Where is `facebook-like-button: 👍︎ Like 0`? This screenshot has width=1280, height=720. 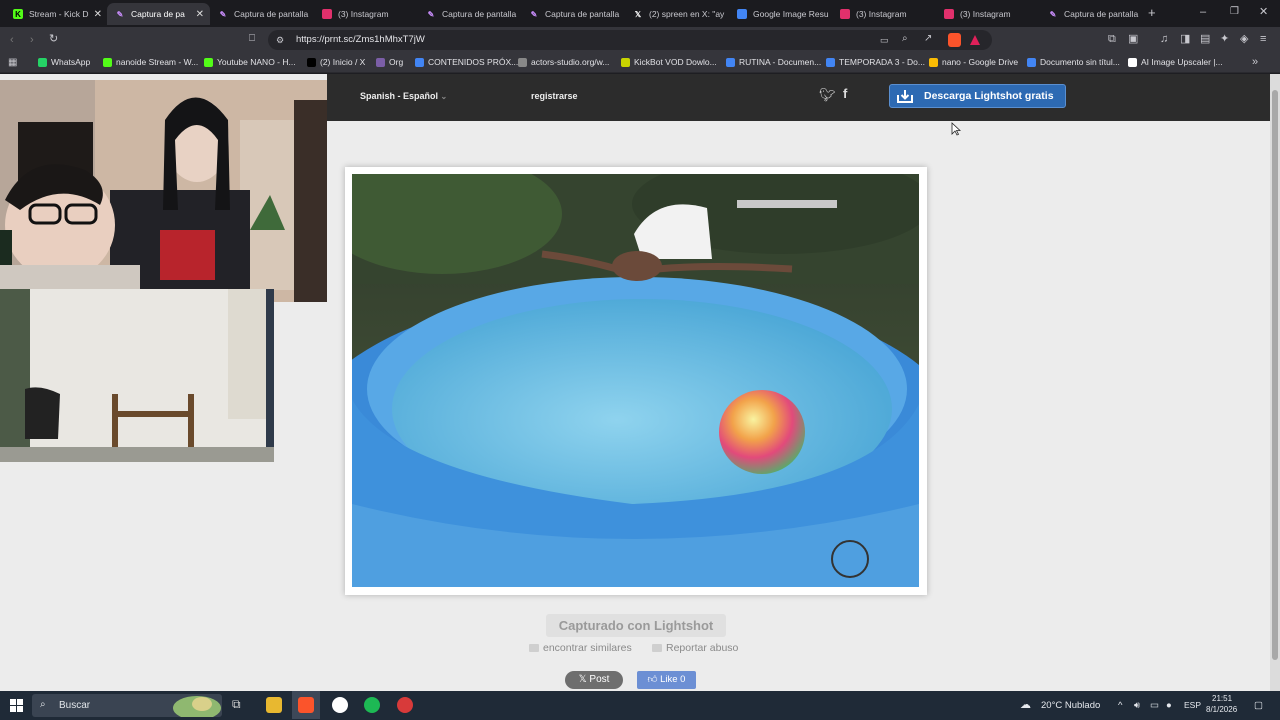 facebook-like-button: 👍︎ Like 0 is located at coordinates (666, 680).